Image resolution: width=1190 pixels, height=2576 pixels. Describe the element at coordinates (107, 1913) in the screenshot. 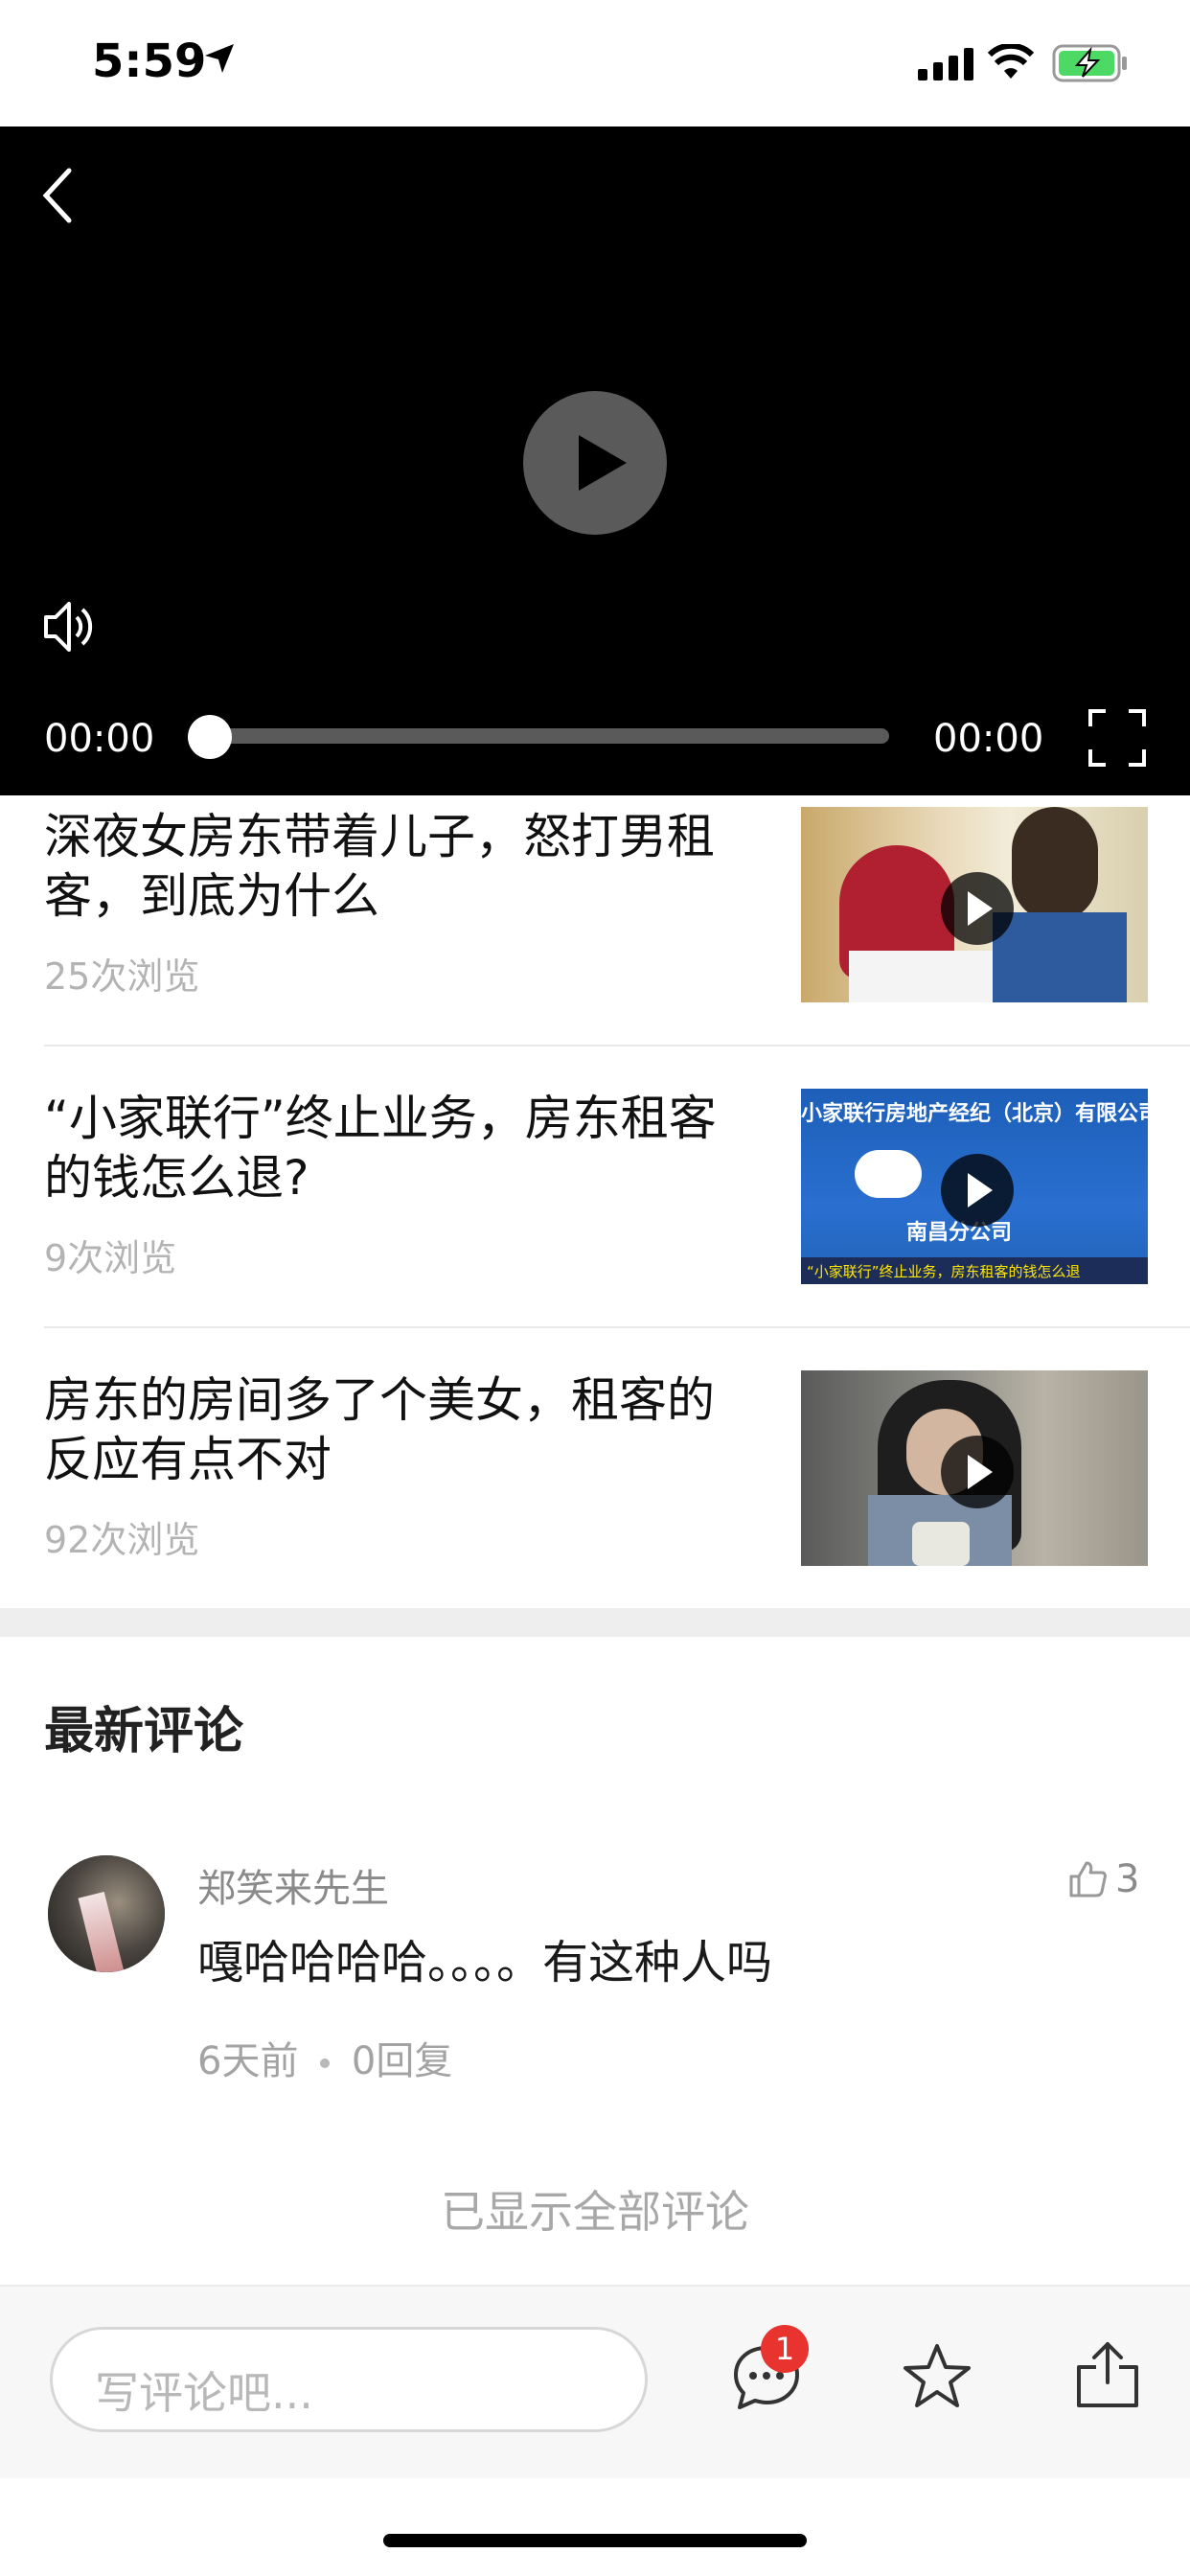

I see `avatar` at that location.